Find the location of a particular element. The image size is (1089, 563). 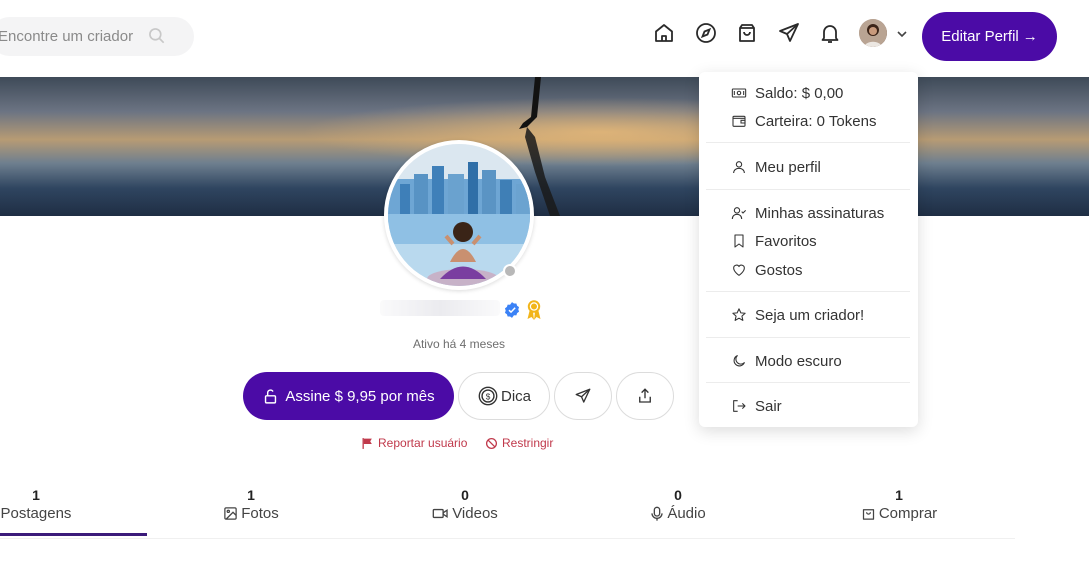

award-icon is located at coordinates (534, 310).